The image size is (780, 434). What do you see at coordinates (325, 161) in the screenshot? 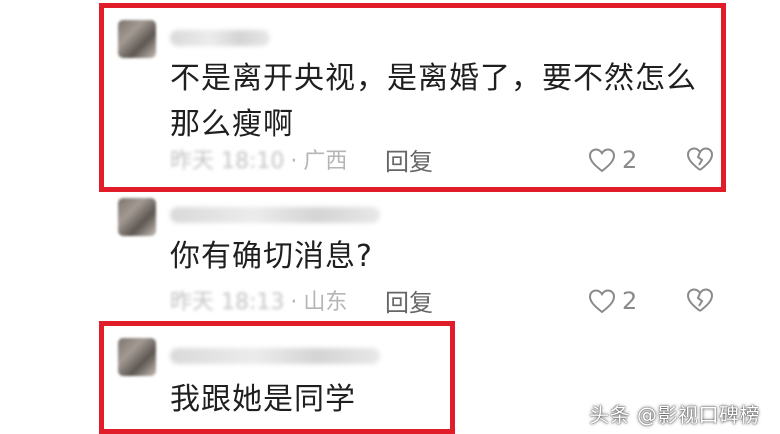
I see `comment-location: 广西` at bounding box center [325, 161].